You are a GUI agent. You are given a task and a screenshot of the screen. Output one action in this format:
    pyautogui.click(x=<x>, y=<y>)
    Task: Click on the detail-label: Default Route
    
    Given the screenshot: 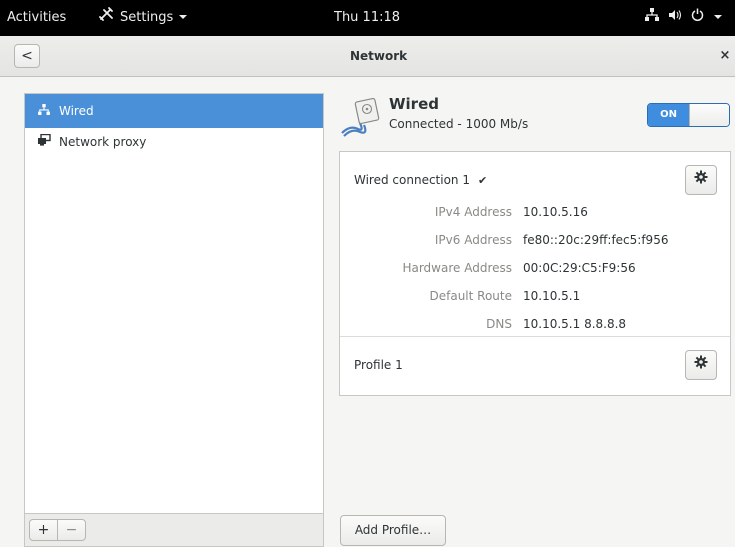 What is the action you would take?
    pyautogui.click(x=471, y=296)
    